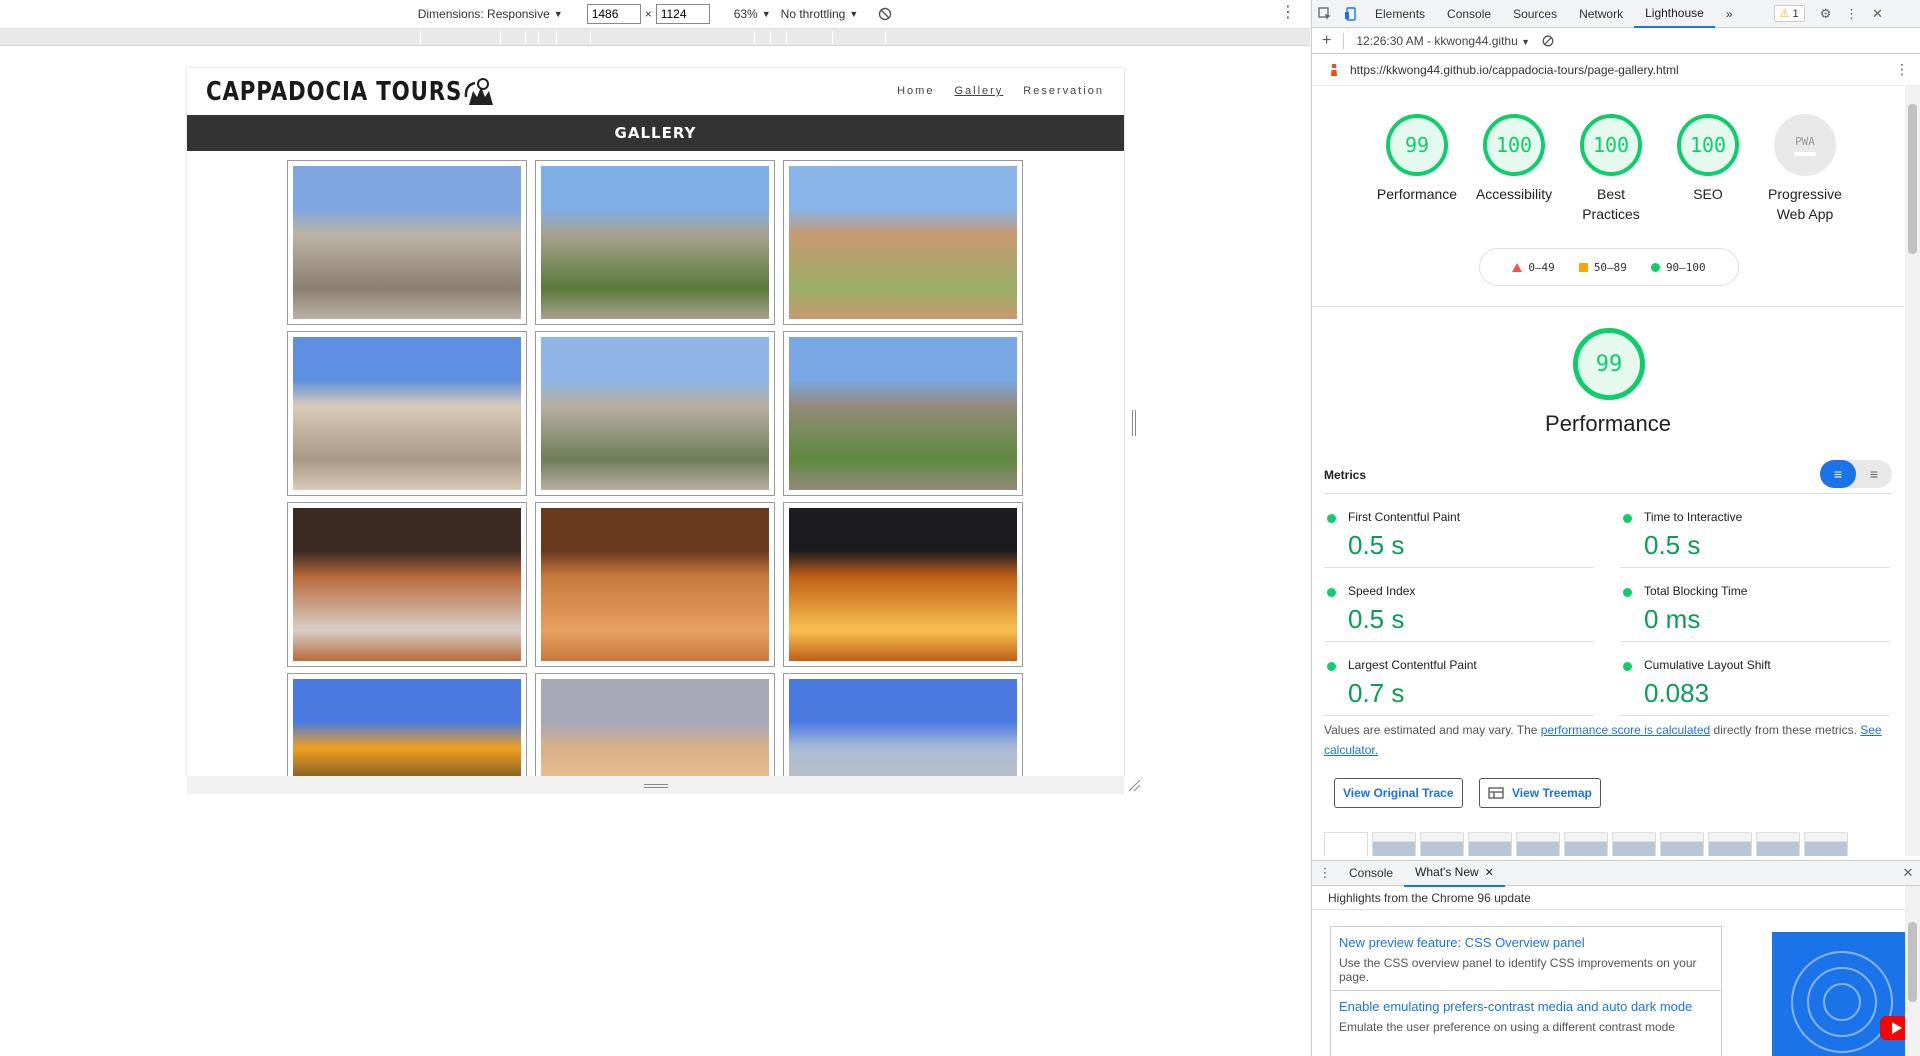 This screenshot has height=1056, width=1920. I want to click on button-label: View Treemap, so click(1552, 793).